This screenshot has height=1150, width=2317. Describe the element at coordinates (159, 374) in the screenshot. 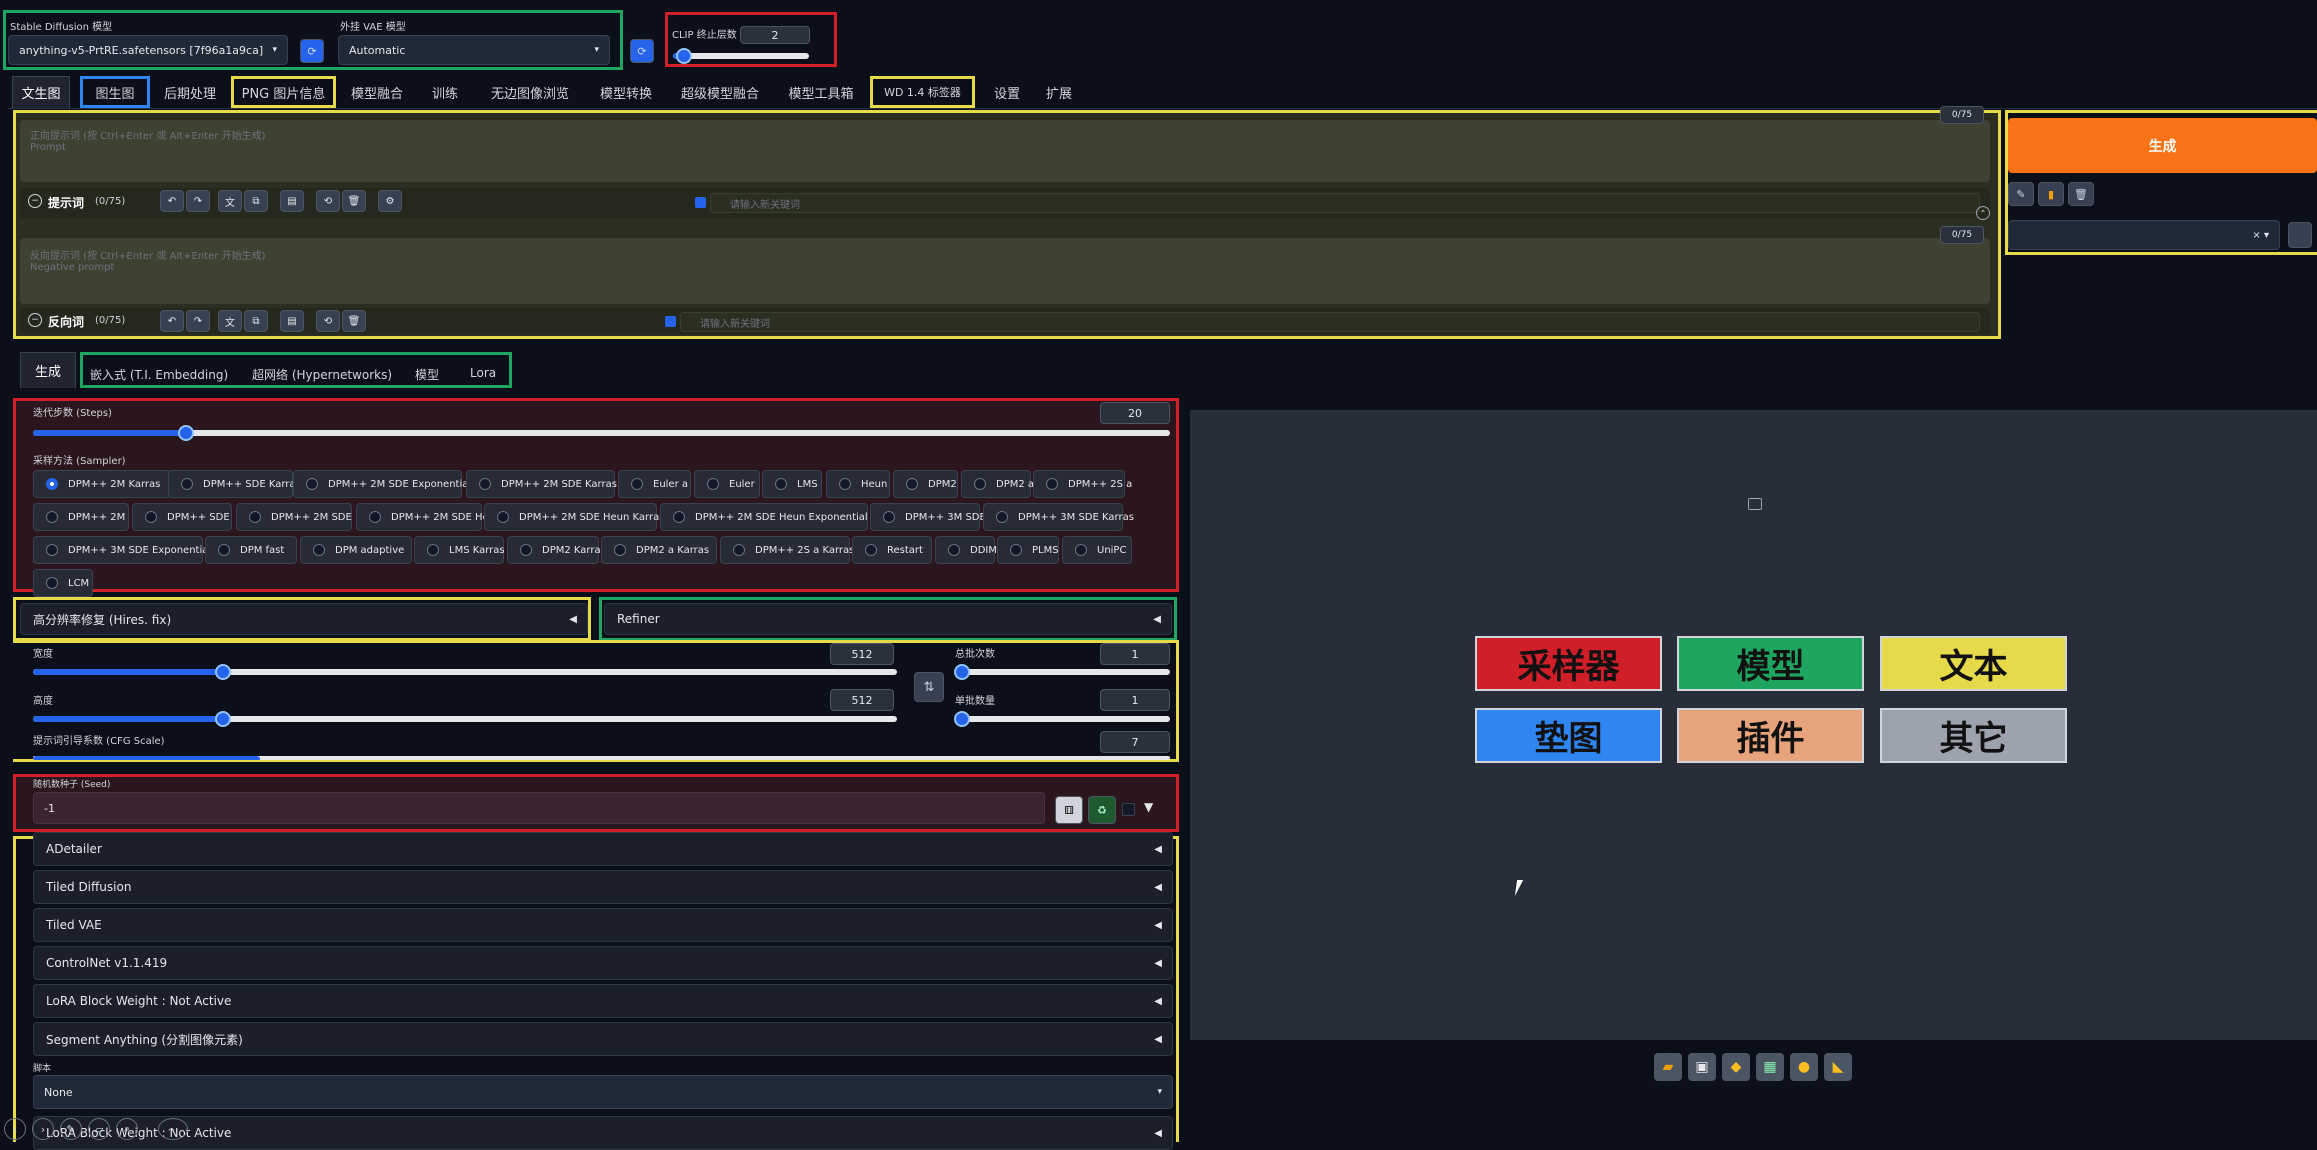

I see `subtab-embedding: 嵌入式 (T.I. Embedding)` at that location.